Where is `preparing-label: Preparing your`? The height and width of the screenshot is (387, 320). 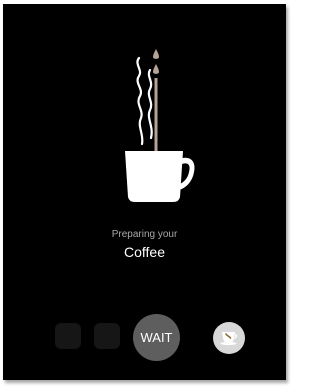 preparing-label: Preparing your is located at coordinates (144, 234).